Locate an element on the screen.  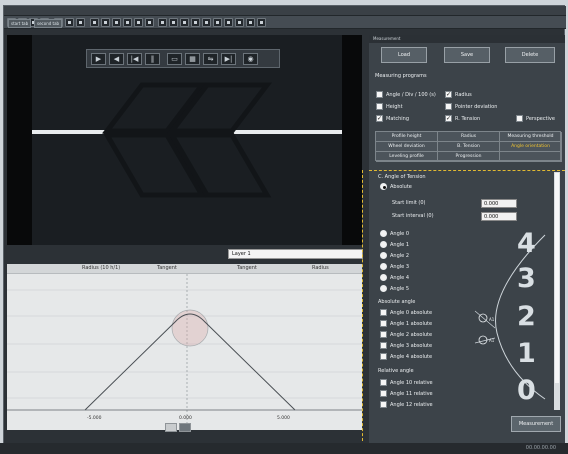
scale-label-0: 0 is located at coordinates (526, 390).